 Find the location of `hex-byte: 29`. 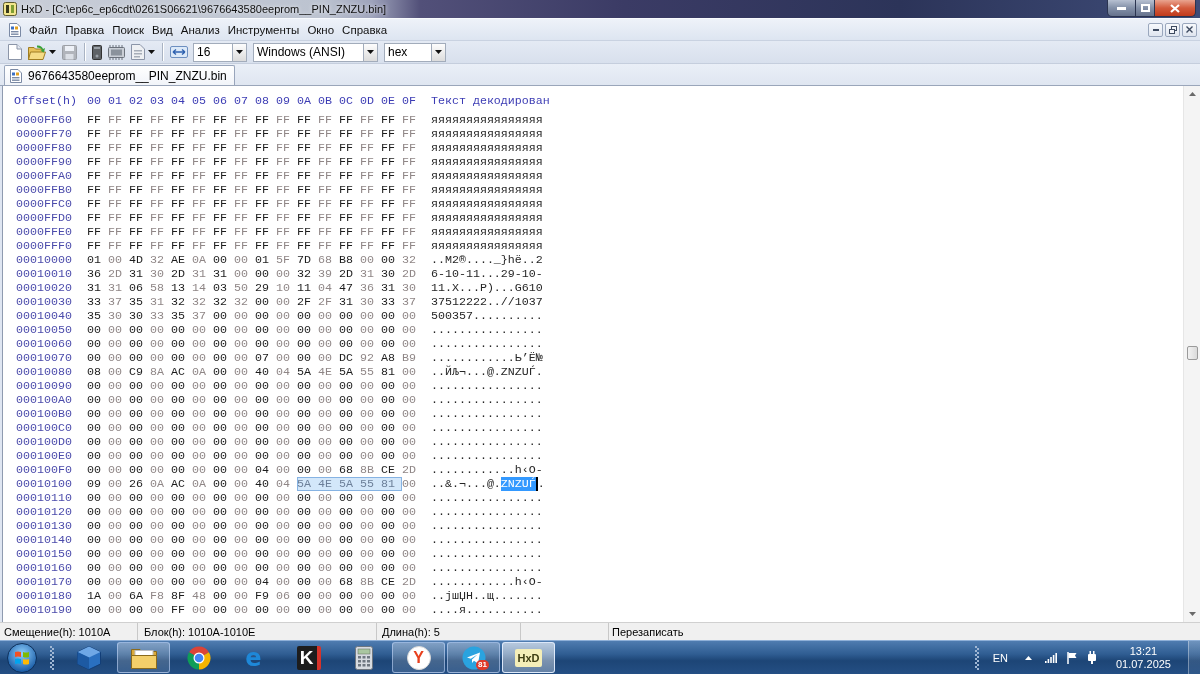

hex-byte: 29 is located at coordinates (262, 288).